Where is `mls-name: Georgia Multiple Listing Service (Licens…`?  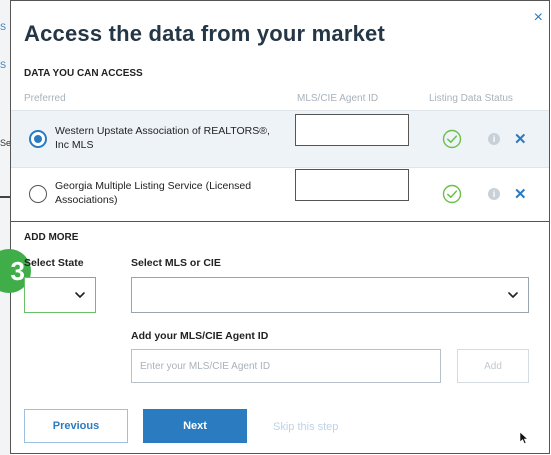 mls-name: Georgia Multiple Listing Service (Licens… is located at coordinates (153, 193).